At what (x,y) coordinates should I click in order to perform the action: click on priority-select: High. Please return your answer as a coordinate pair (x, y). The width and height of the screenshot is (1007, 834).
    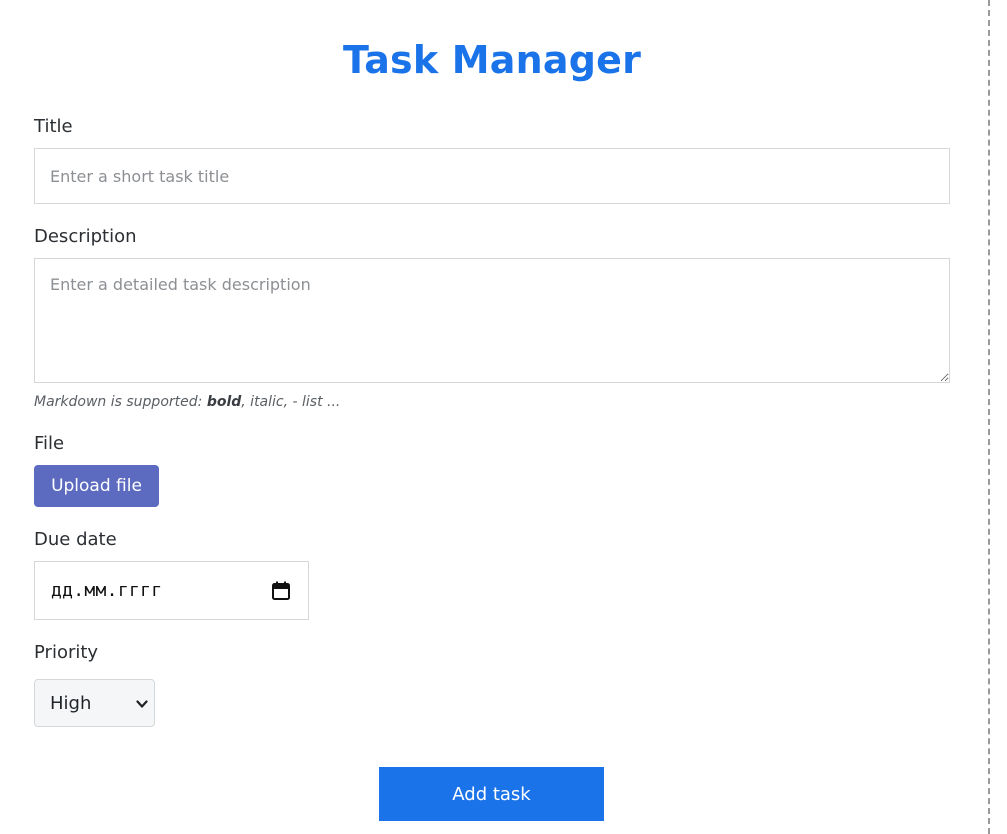
    Looking at the image, I should click on (94, 703).